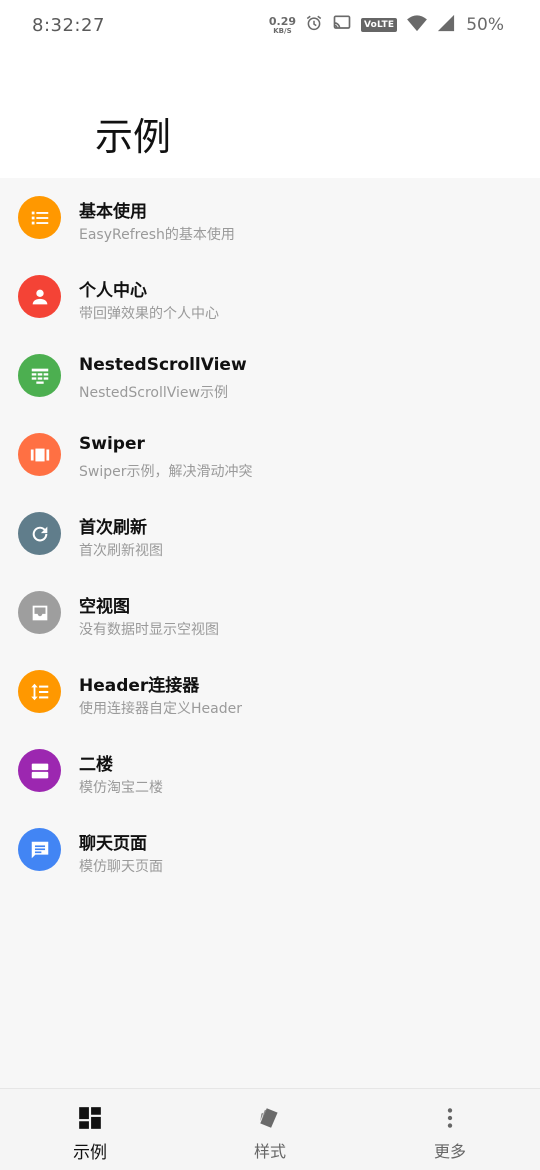 The width and height of the screenshot is (540, 1170). What do you see at coordinates (90, 1153) in the screenshot?
I see `tab-label: 示例` at bounding box center [90, 1153].